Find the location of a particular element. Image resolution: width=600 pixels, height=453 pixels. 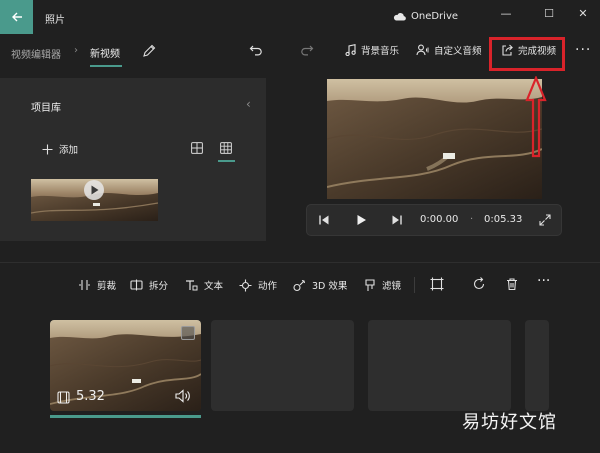

delete-trash-icon is located at coordinates (512, 284).